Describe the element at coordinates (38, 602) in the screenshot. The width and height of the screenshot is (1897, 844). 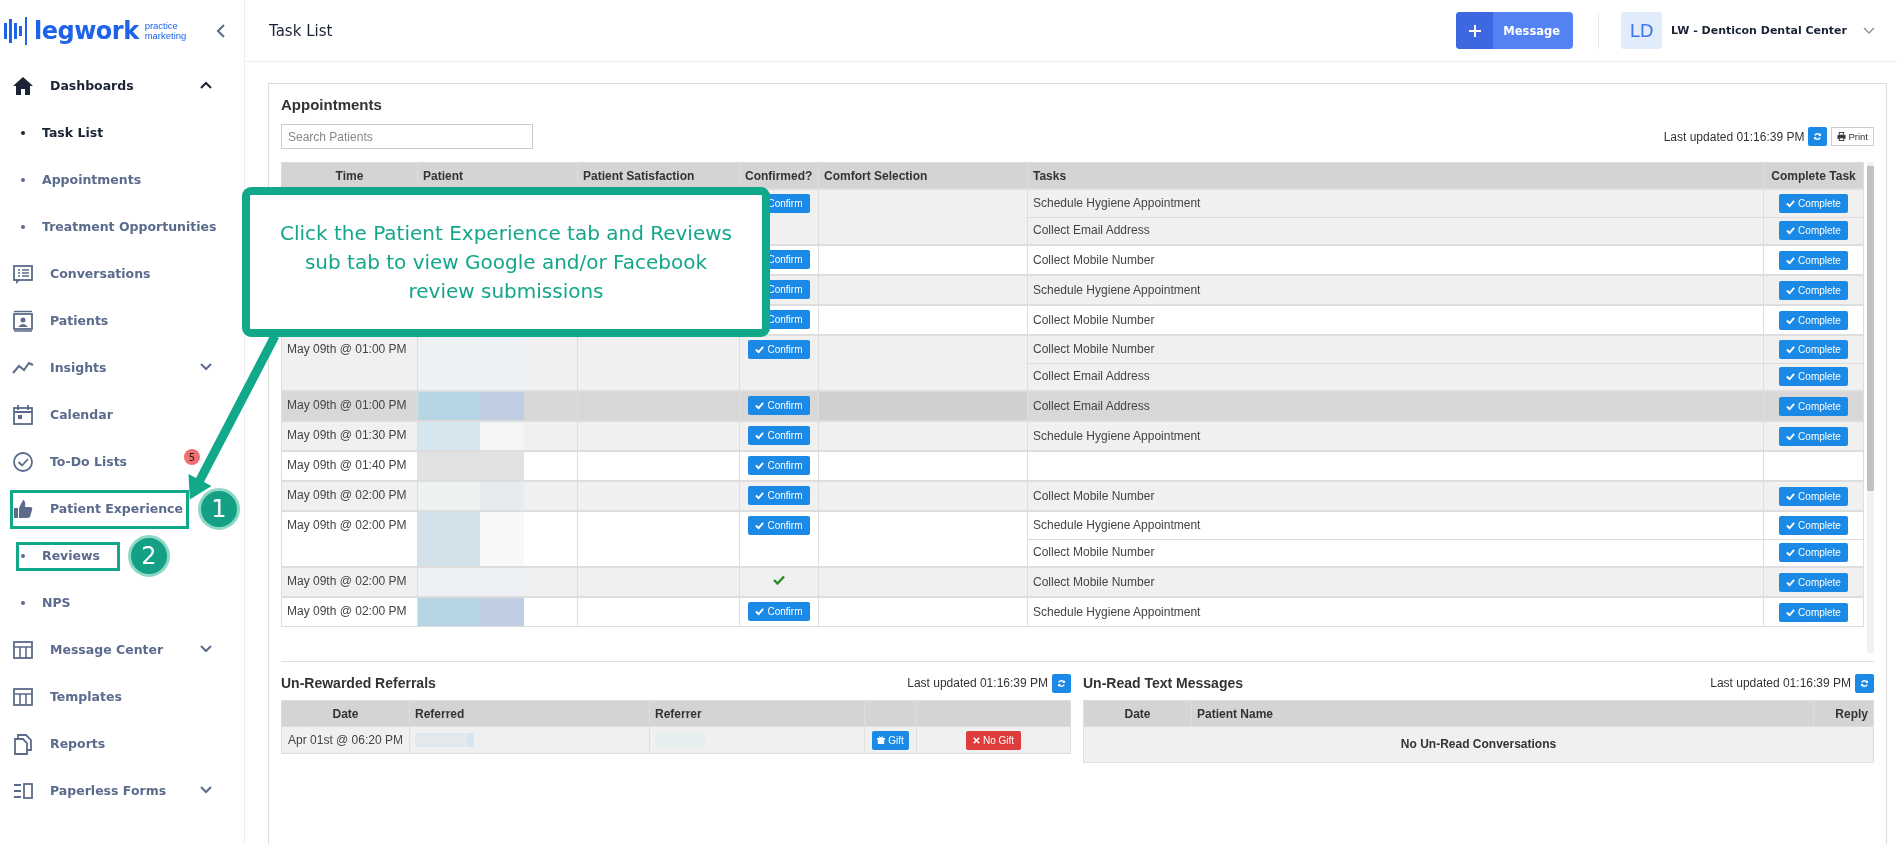
I see `nav-subitem: NPS` at that location.